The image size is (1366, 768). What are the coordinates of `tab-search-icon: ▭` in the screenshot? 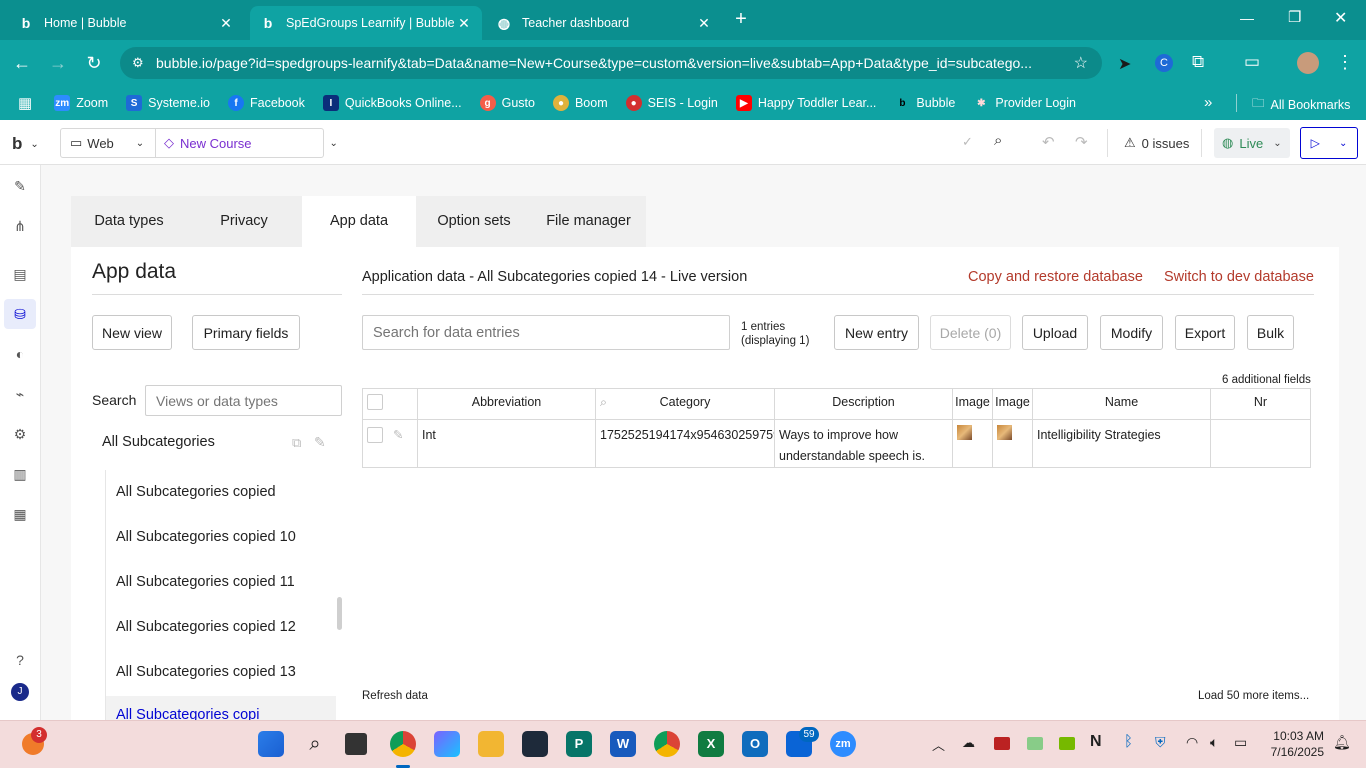 It's located at (1252, 62).